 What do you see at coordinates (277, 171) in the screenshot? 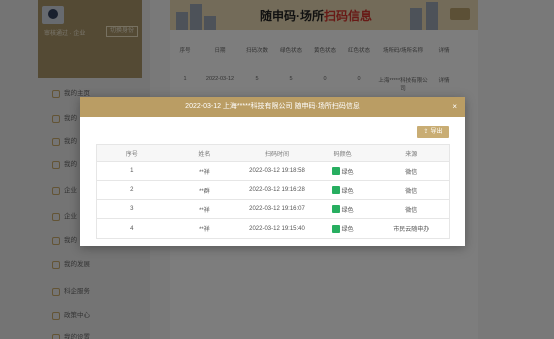
I see `cell-time: 2022-03-12 19:18:58` at bounding box center [277, 171].